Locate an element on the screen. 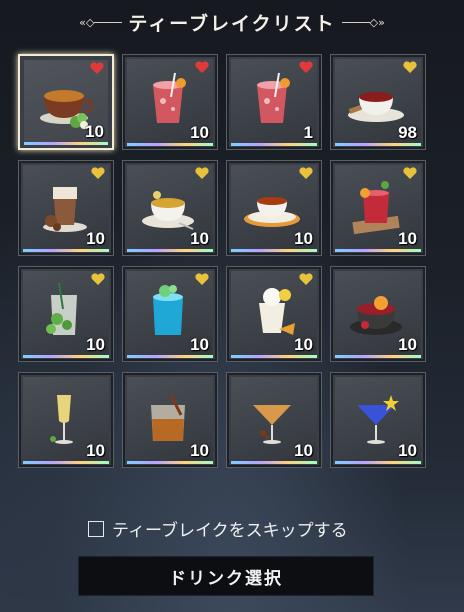 This screenshot has width=464, height=612. skip-checkbox is located at coordinates (96, 528).